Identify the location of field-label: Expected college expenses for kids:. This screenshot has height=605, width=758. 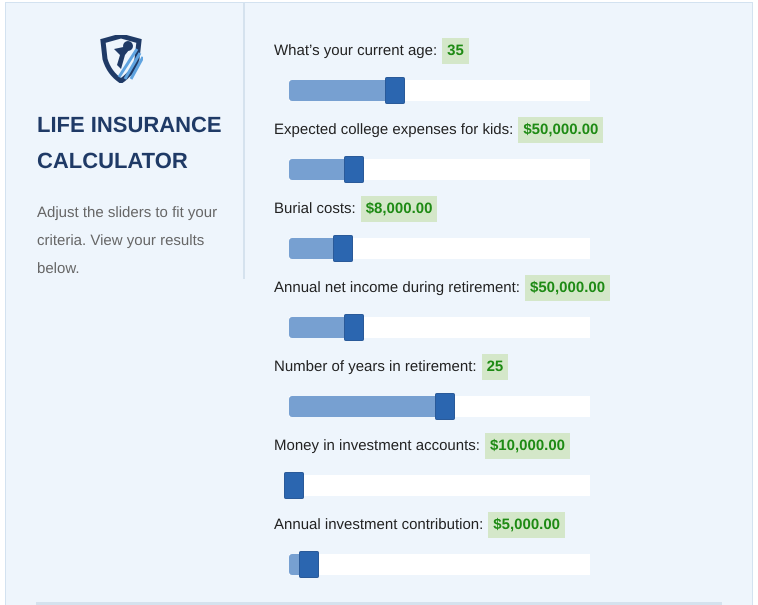
(394, 130).